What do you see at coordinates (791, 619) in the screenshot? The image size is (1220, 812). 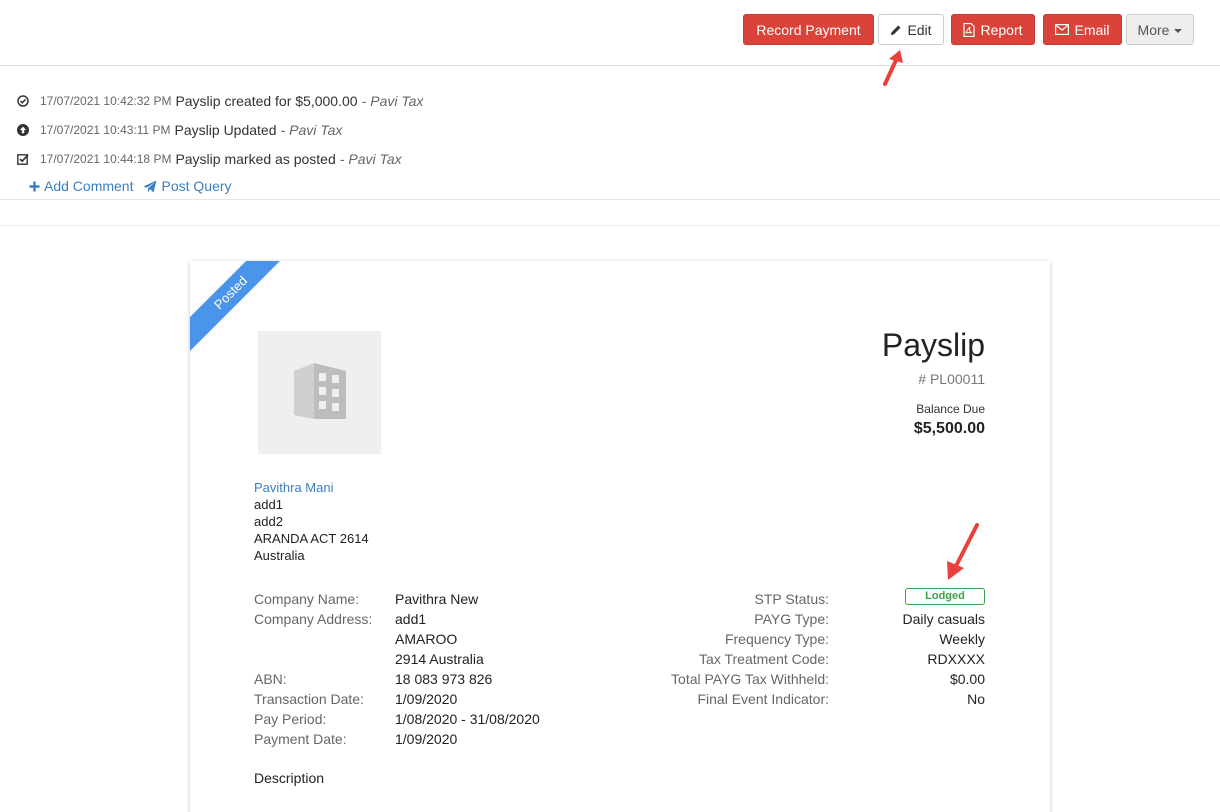 I see `payg-type-label: PAYG Type:` at bounding box center [791, 619].